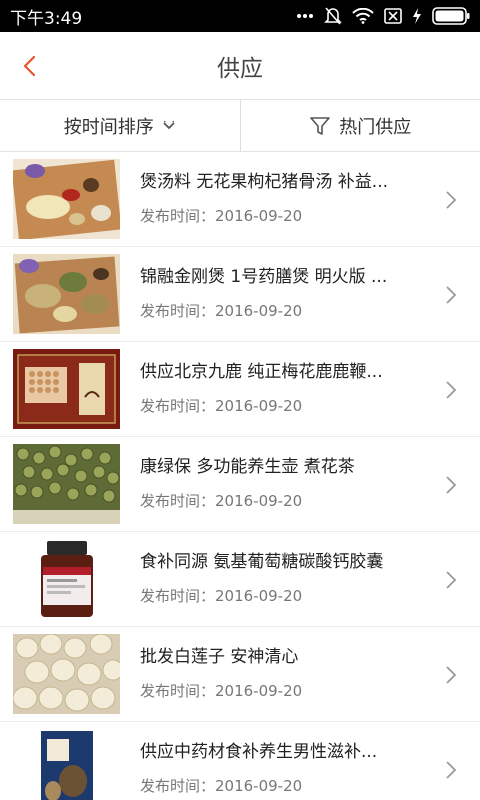 Image resolution: width=480 pixels, height=800 pixels. I want to click on item-body: 锦融金刚煲 1号药膳煲 明火版 ... 发布时间：2016-09-20, so click(310, 294).